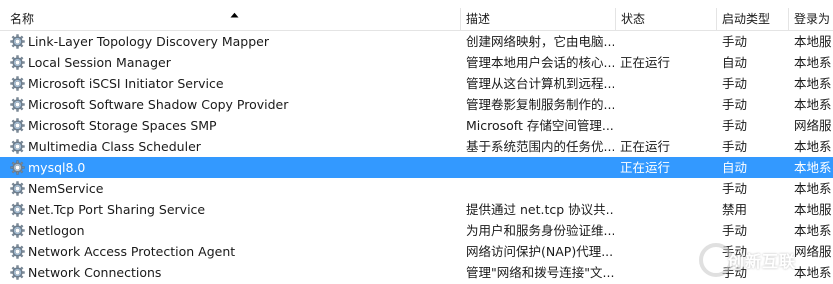  What do you see at coordinates (158, 104) in the screenshot?
I see `service-name: Microsoft Software Shadow Copy Provider` at bounding box center [158, 104].